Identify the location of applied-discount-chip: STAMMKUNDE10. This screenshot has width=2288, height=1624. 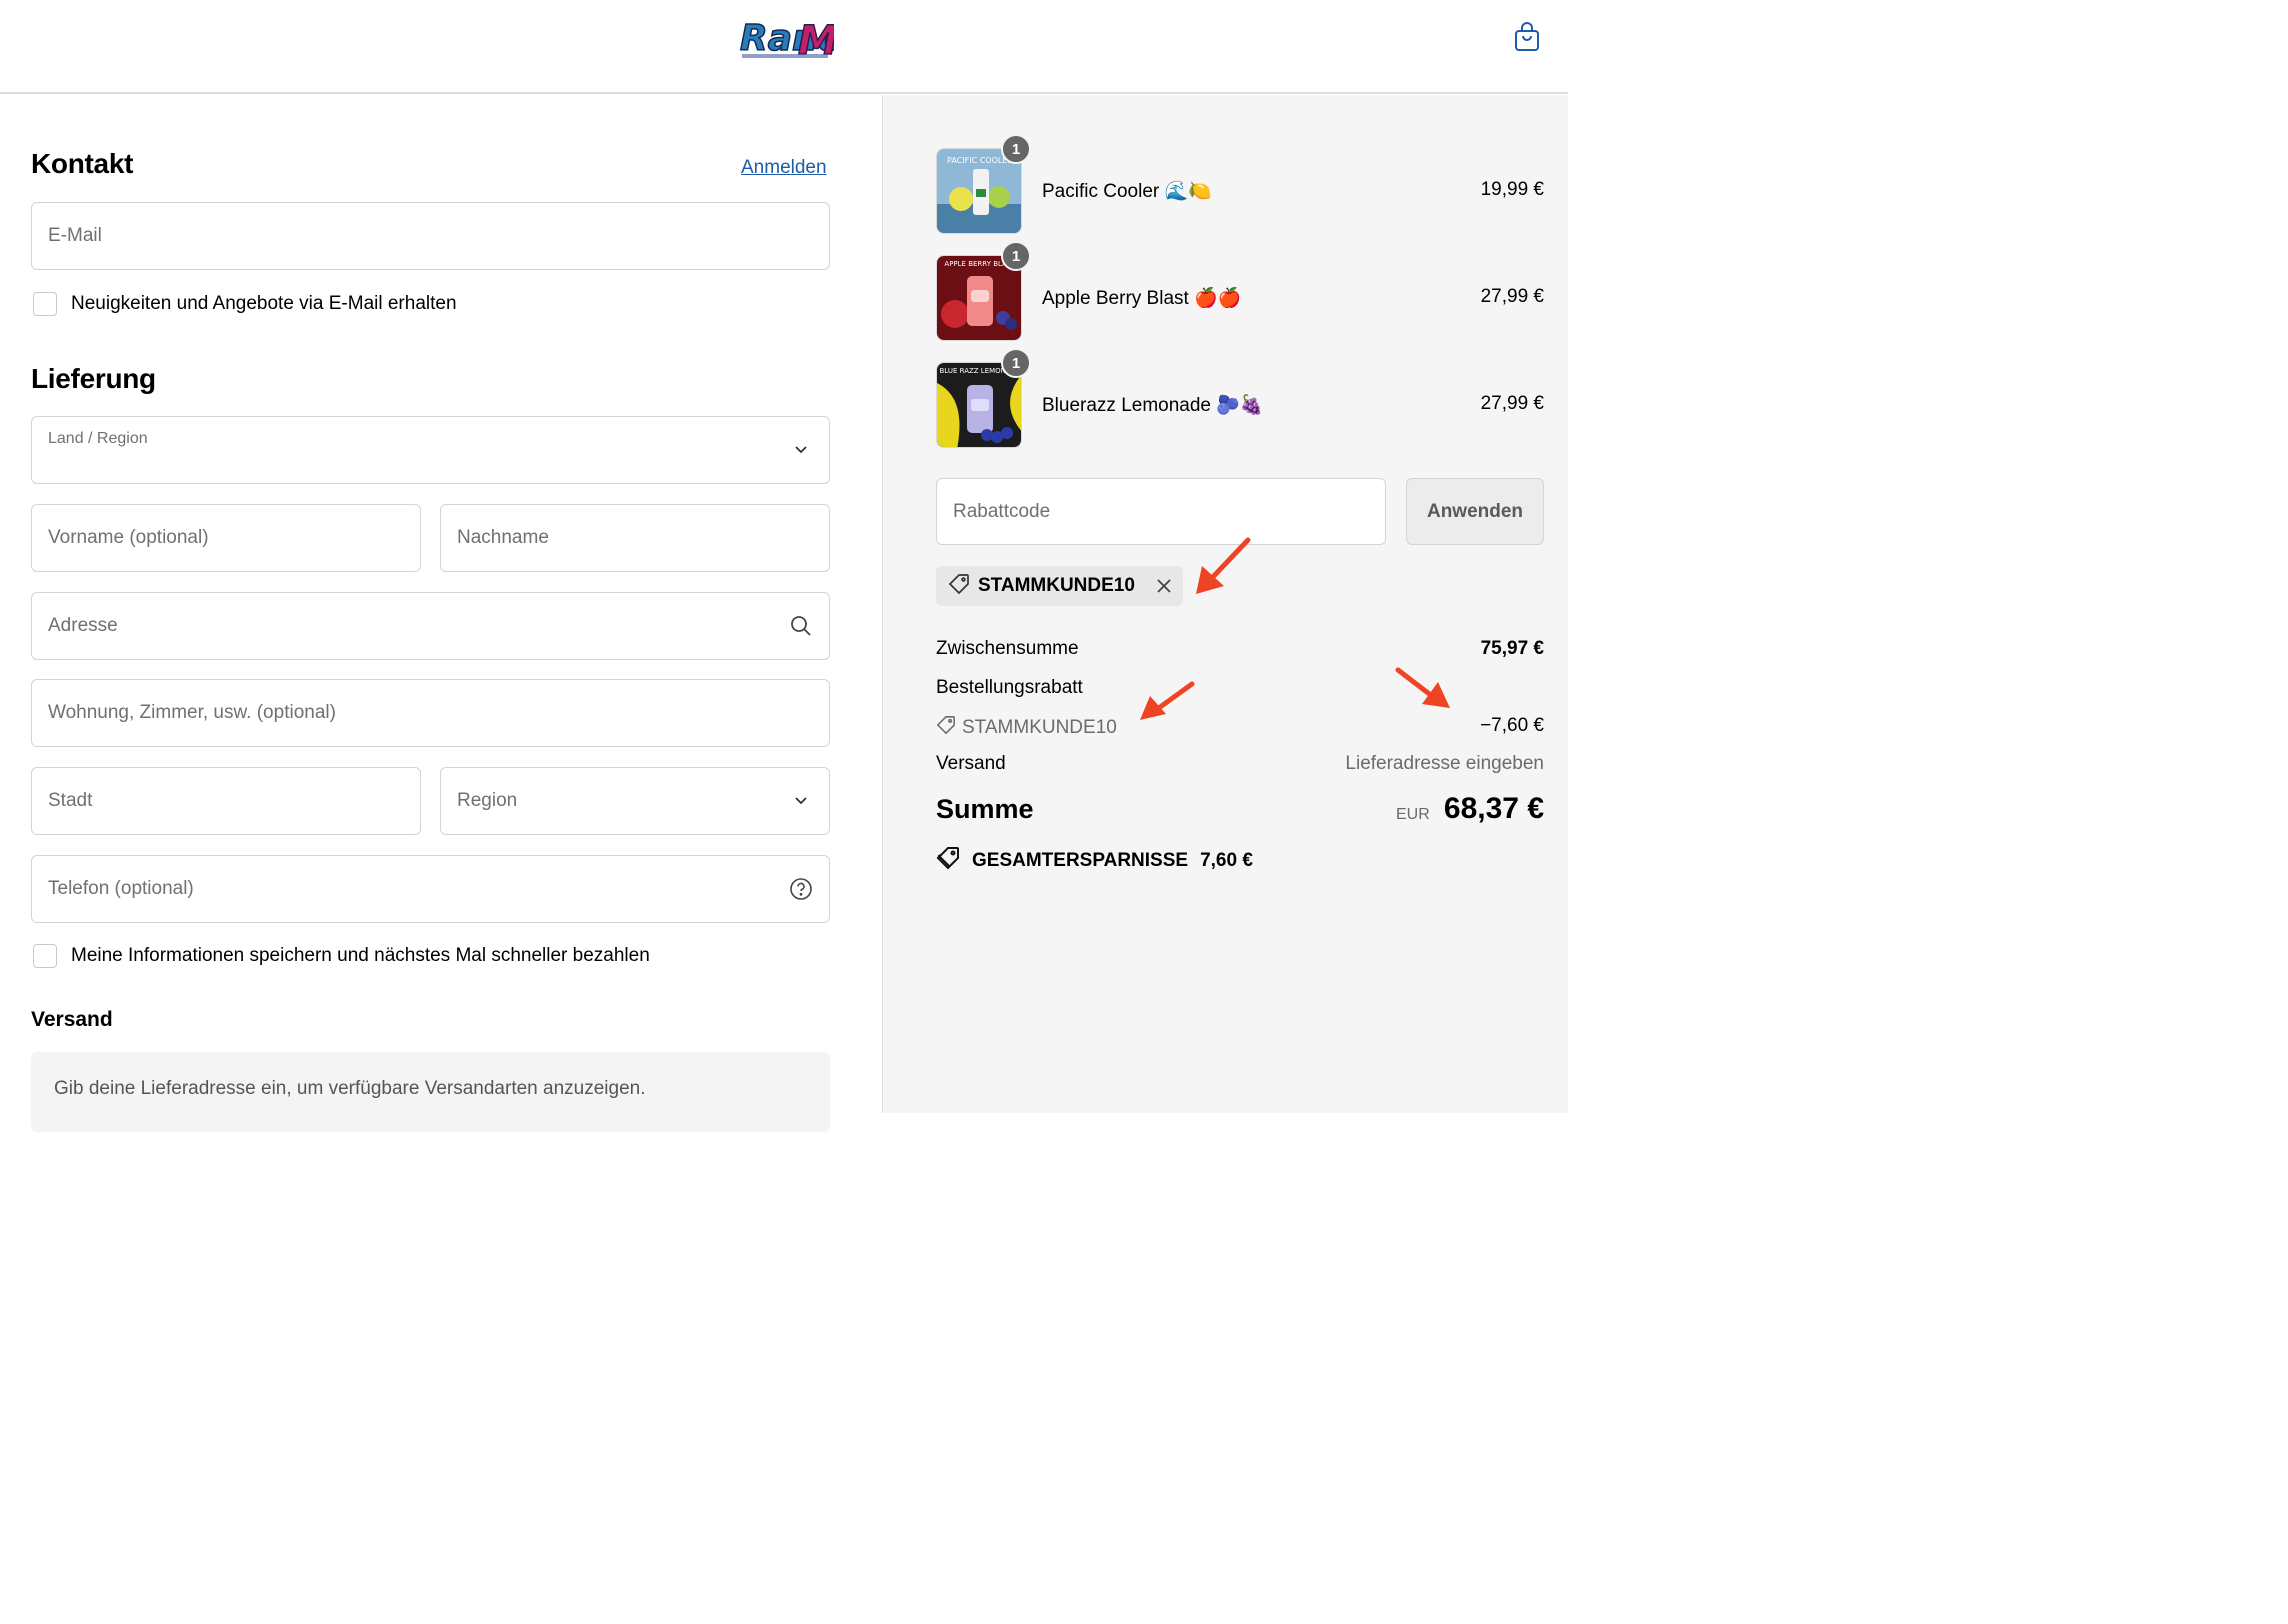
(1059, 586).